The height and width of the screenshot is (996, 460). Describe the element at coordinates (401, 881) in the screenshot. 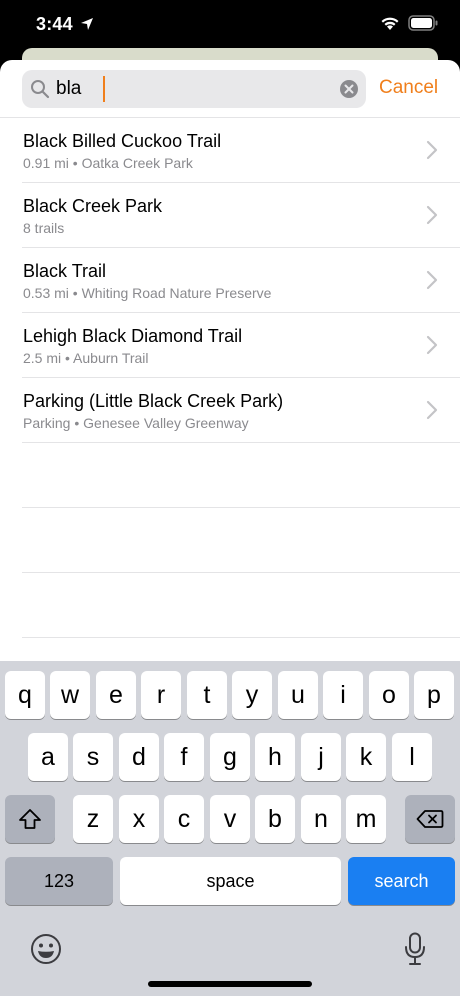

I see `search-key: search` at that location.